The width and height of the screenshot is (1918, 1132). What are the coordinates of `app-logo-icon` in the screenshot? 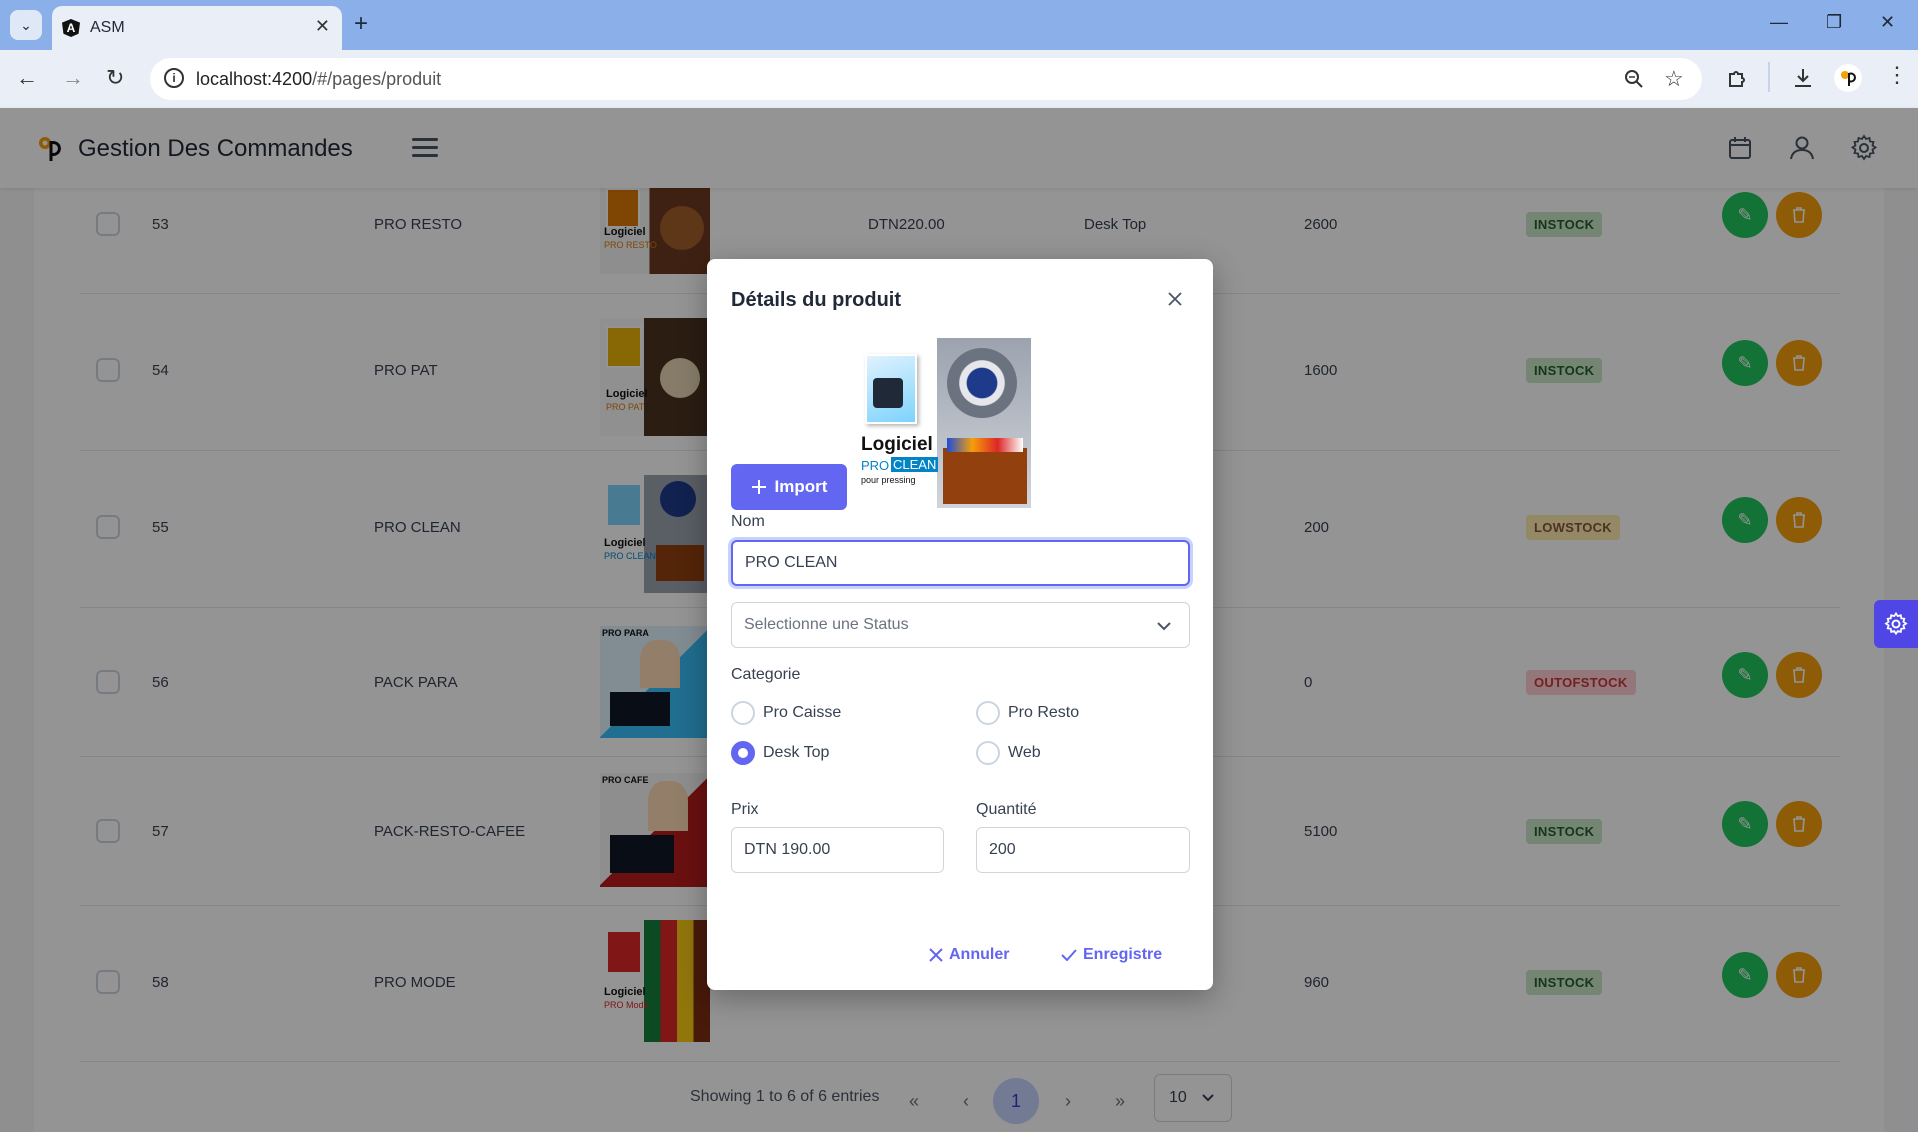 It's located at (1848, 78).